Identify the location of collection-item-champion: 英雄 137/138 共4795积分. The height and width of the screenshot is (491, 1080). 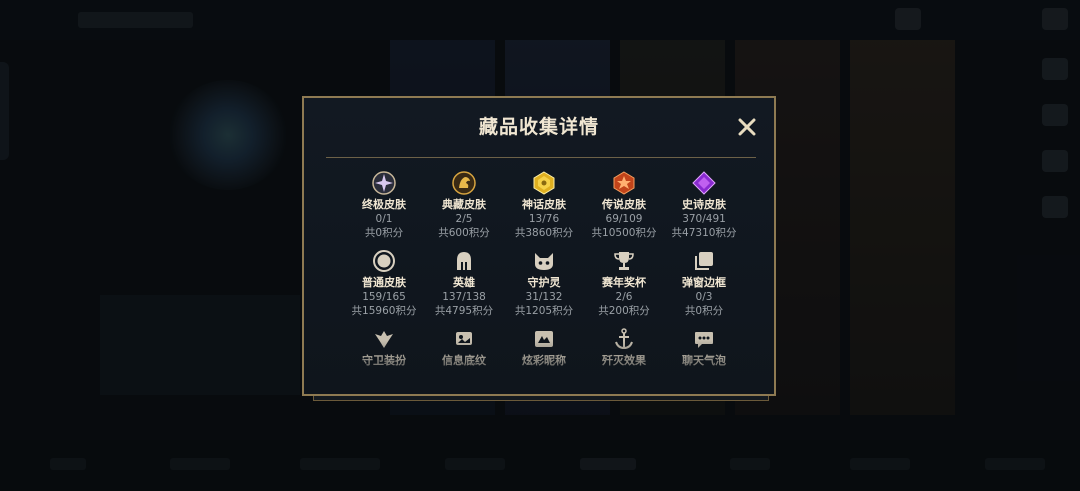
(464, 283).